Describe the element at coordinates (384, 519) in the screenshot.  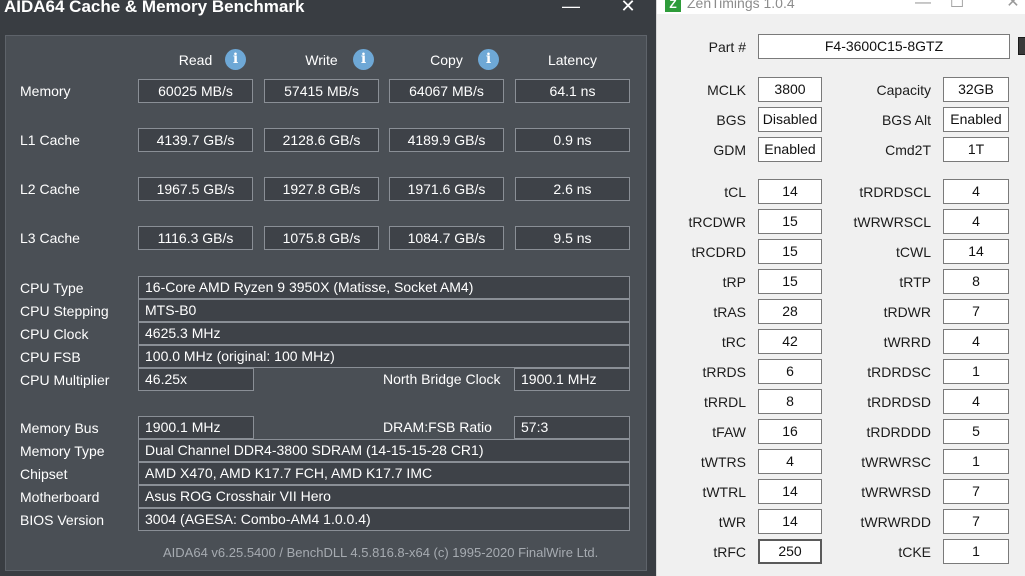
I see `bios-version-value: 3004 (AGESA: Combo-AM4 1.0.0.4)` at that location.